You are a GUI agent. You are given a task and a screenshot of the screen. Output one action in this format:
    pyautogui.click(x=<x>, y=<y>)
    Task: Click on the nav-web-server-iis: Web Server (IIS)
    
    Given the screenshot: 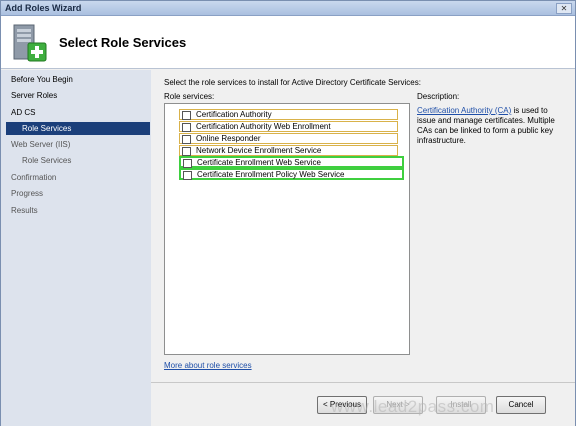 What is the action you would take?
    pyautogui.click(x=76, y=144)
    